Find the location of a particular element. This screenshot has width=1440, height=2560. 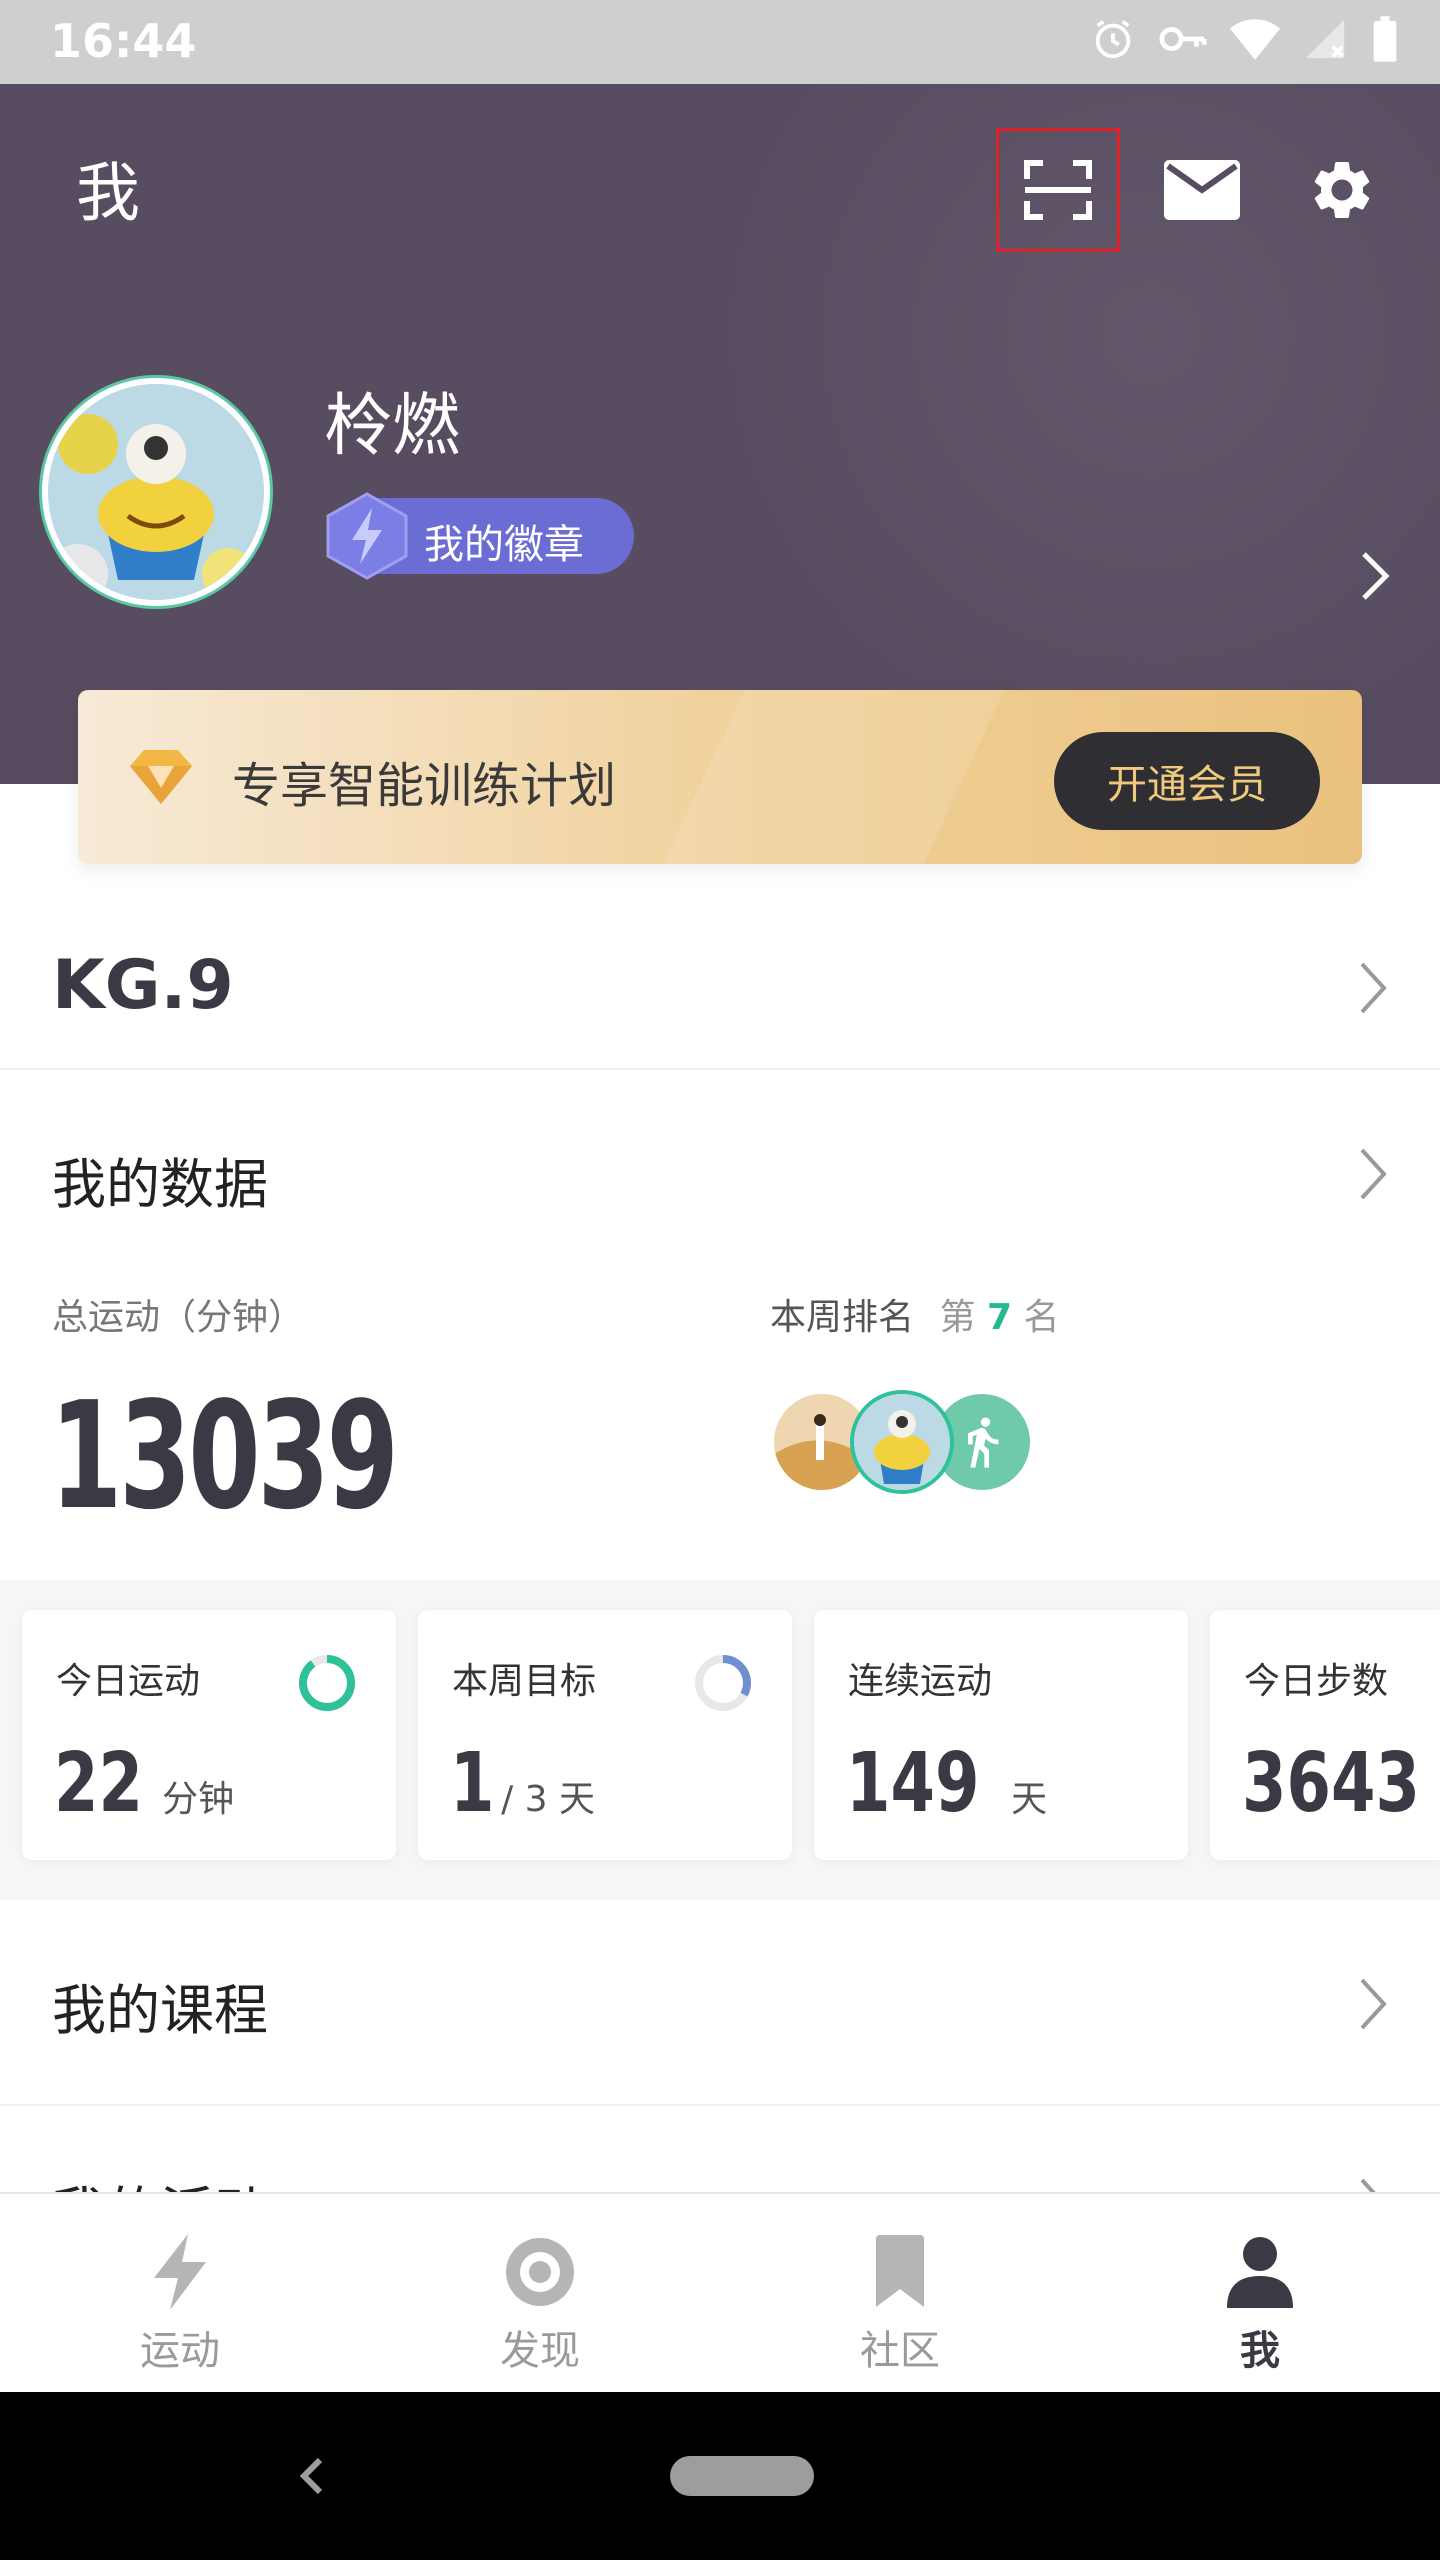

settings-button is located at coordinates (1342, 190).